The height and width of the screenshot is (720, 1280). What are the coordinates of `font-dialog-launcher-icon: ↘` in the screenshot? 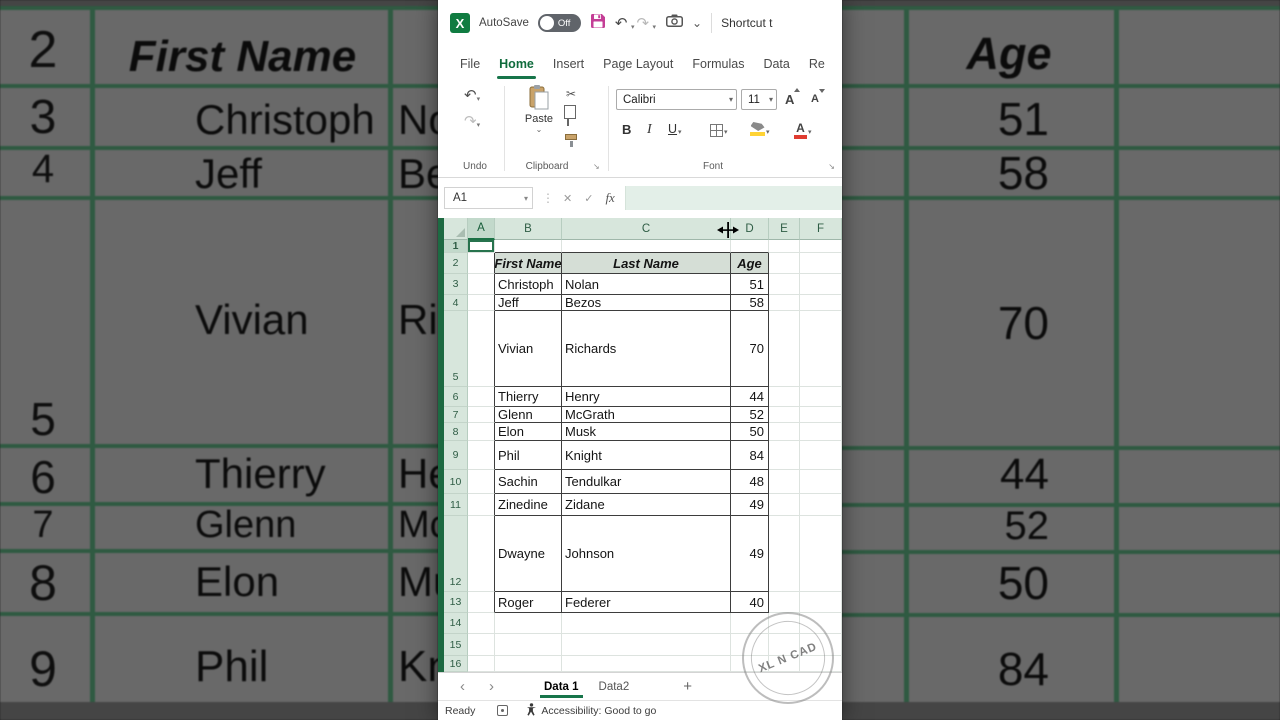 It's located at (831, 166).